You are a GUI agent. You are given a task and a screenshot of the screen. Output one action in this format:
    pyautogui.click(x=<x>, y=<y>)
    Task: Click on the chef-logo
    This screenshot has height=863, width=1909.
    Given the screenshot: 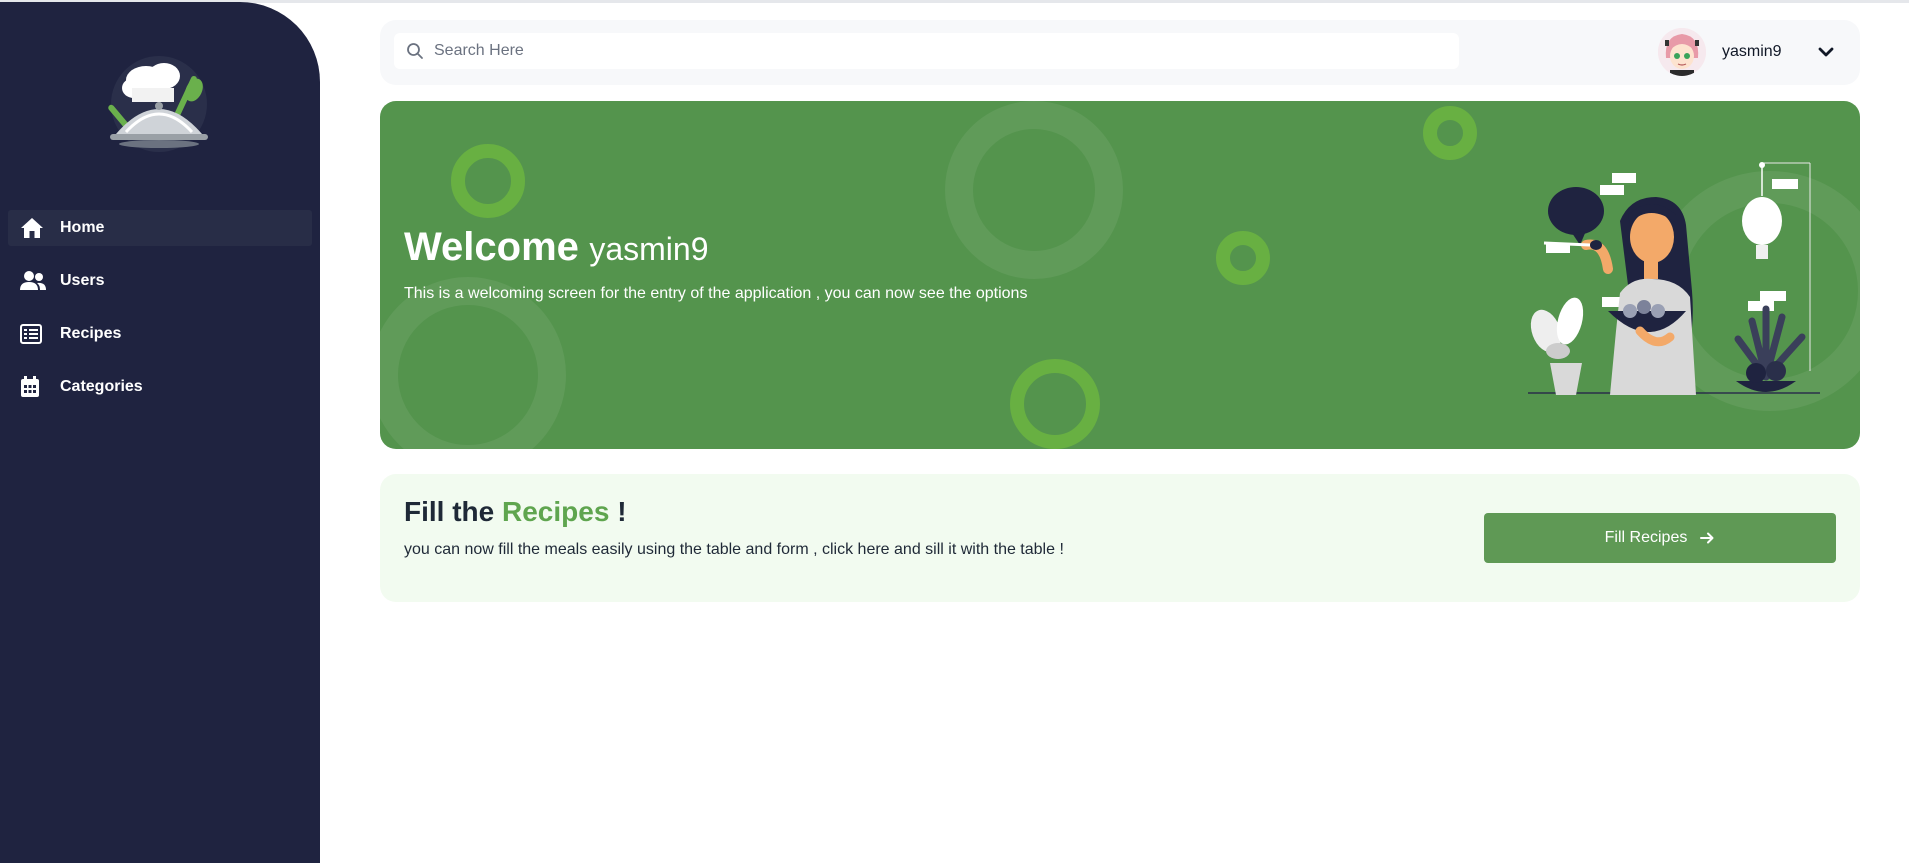 What is the action you would take?
    pyautogui.click(x=159, y=104)
    